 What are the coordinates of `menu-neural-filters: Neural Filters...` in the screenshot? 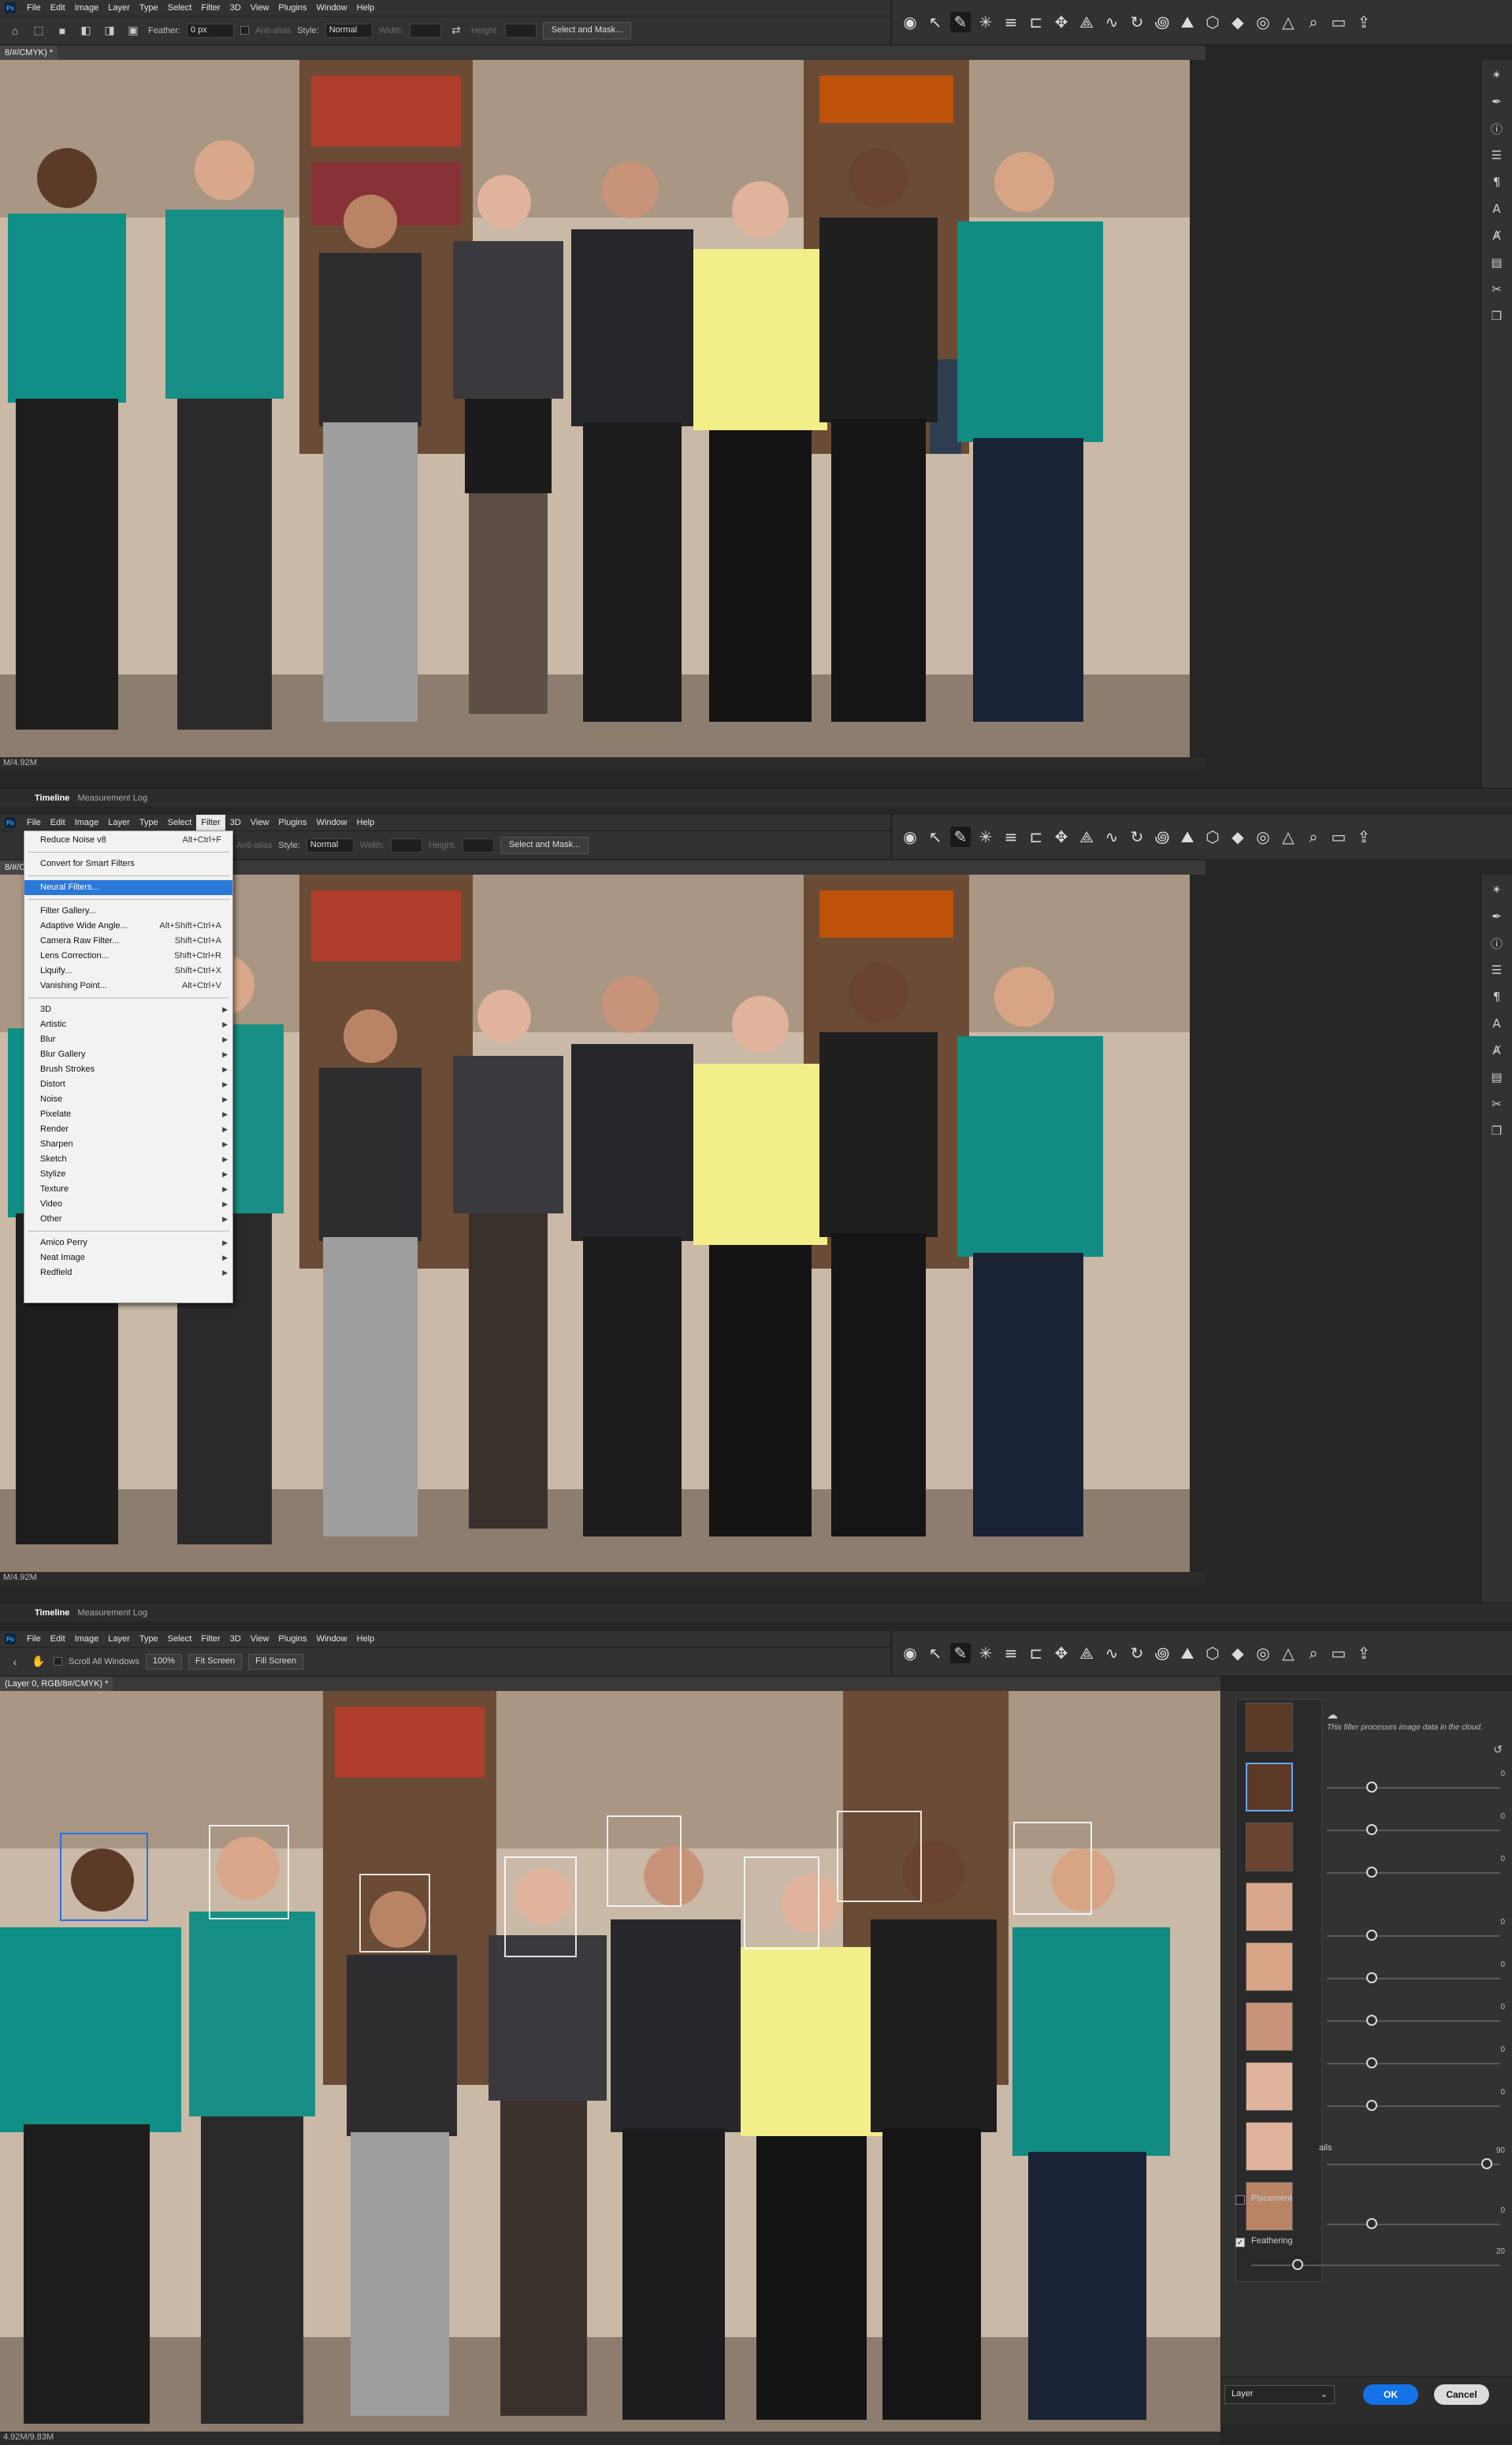 It's located at (128, 887).